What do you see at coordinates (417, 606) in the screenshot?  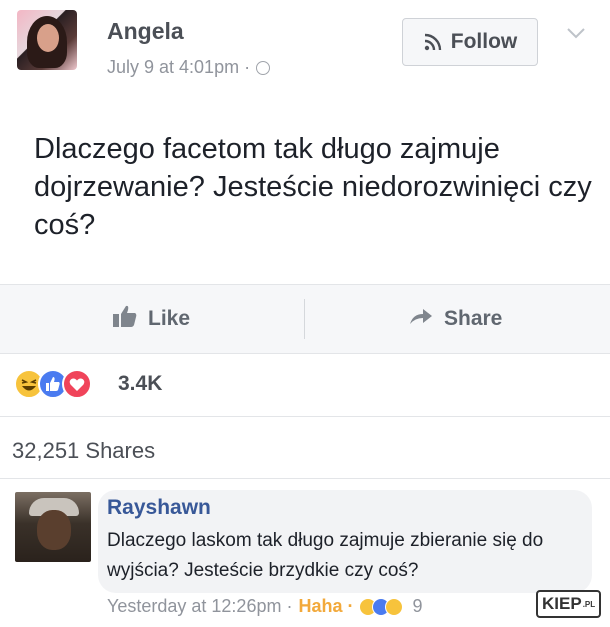 I see `comment-reaction-count: 9` at bounding box center [417, 606].